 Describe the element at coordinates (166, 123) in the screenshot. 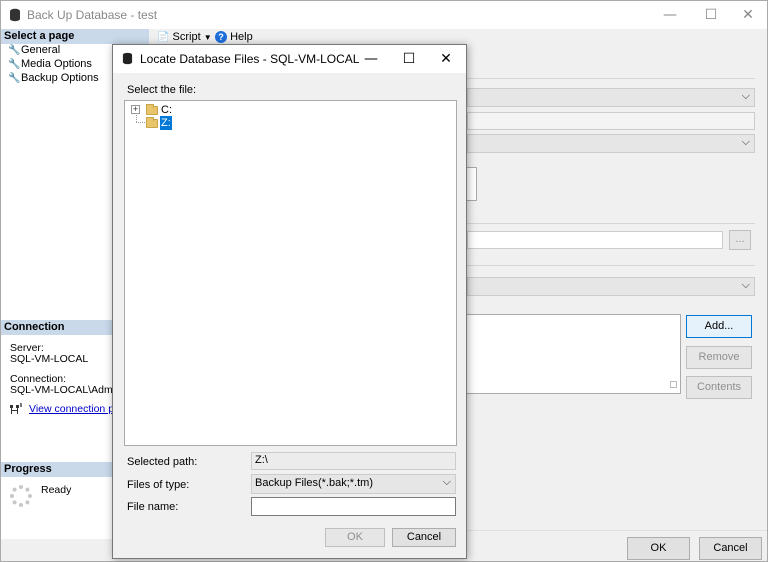

I see `tree-node-label: Z:` at that location.